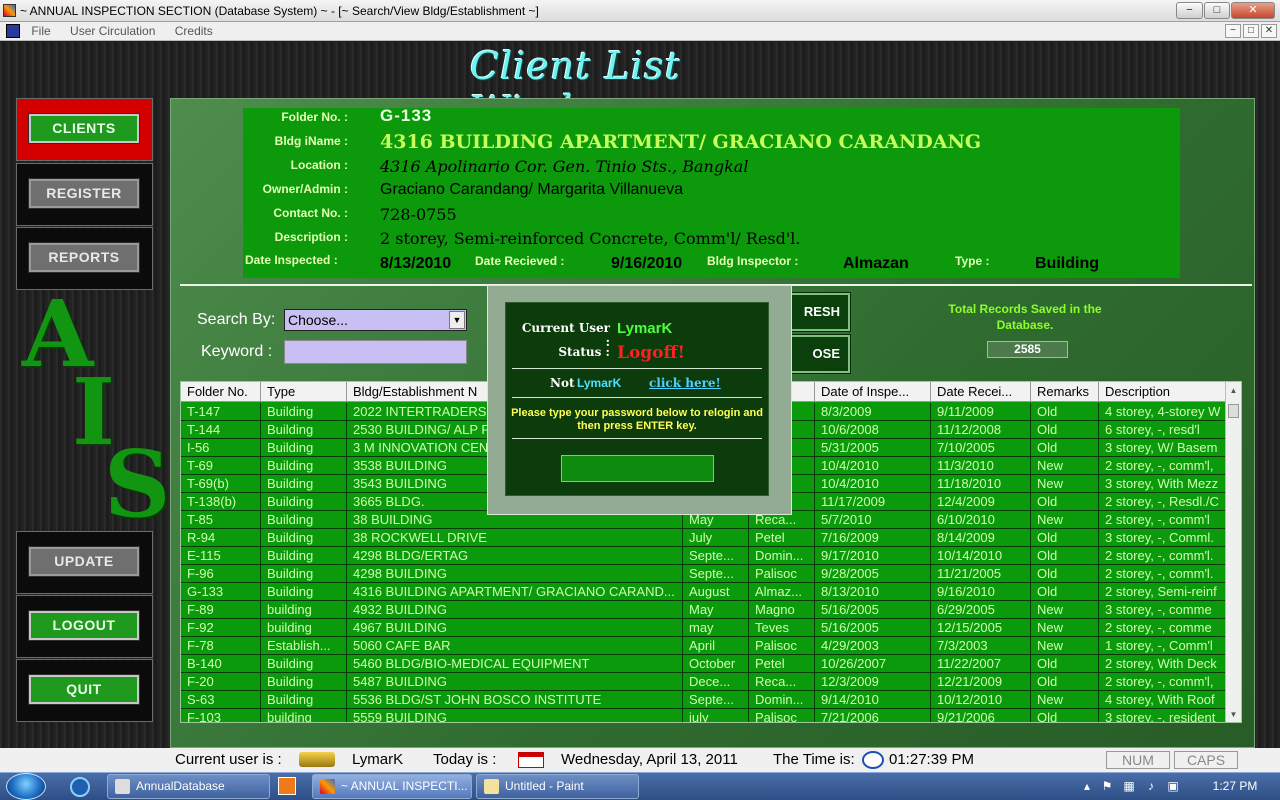  Describe the element at coordinates (873, 700) in the screenshot. I see `table-cell: 9/14/2010` at that location.